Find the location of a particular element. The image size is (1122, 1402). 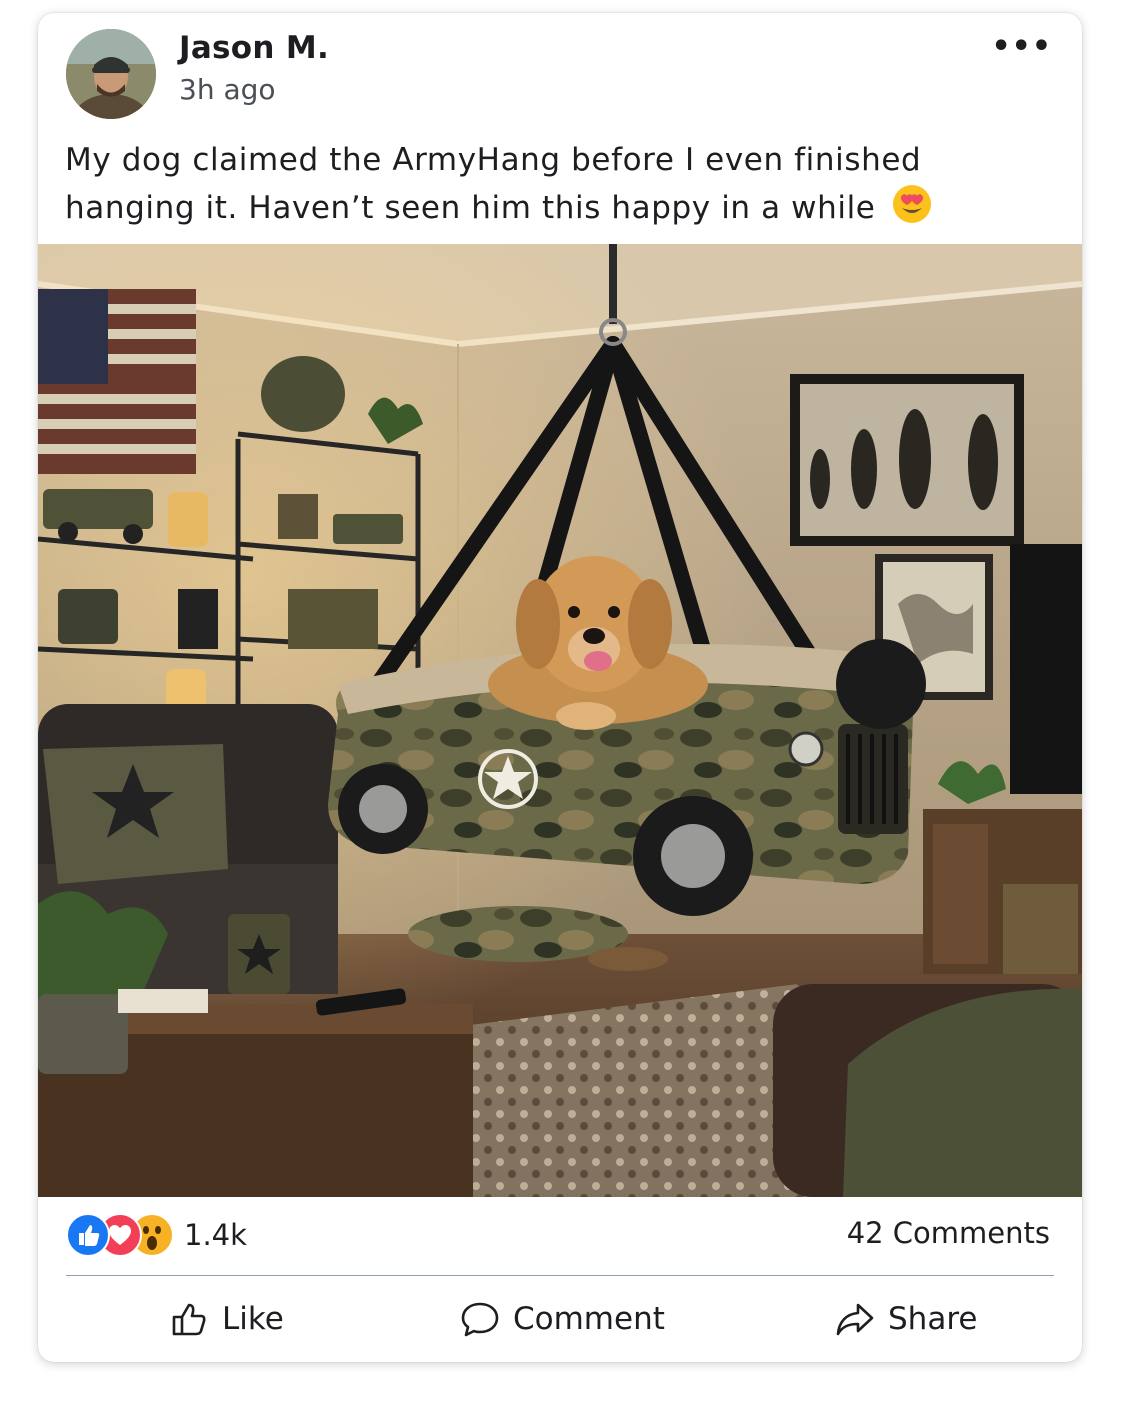

comment-button: Comment is located at coordinates (562, 1319).